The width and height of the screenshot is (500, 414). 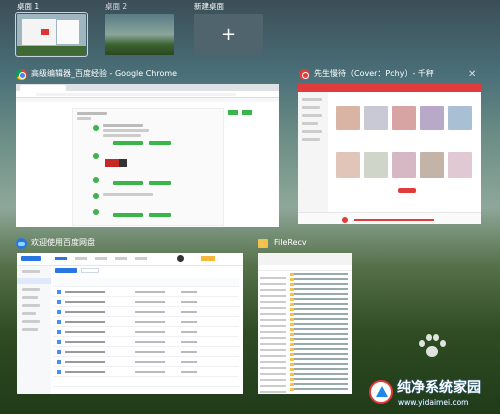 What do you see at coordinates (130, 259) in the screenshot?
I see `baidu-header` at bounding box center [130, 259].